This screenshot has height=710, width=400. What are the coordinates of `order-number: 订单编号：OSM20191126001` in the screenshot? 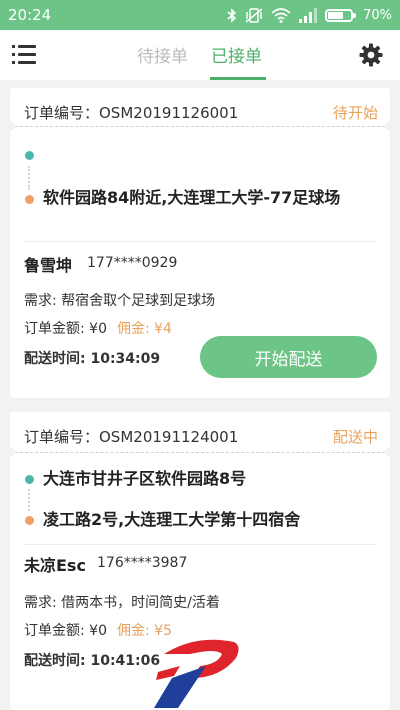 It's located at (131, 113).